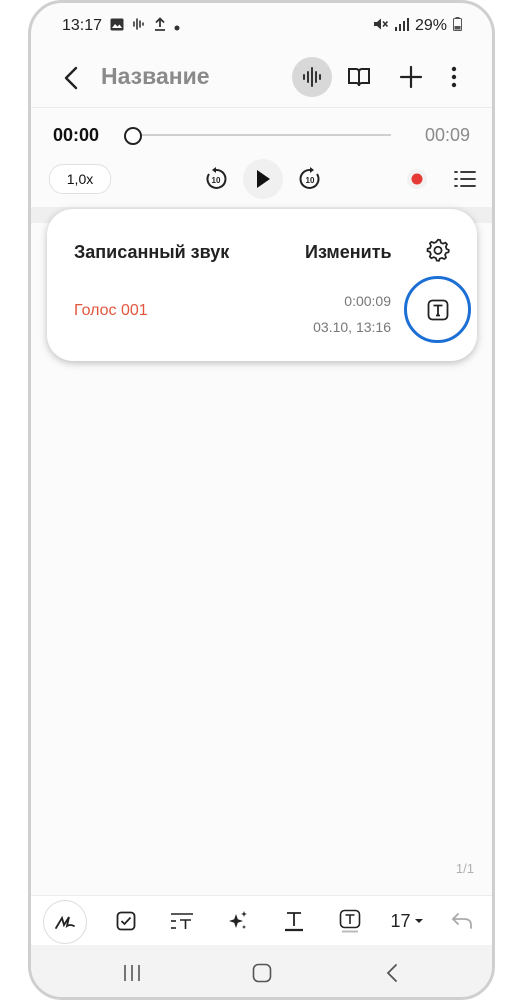  I want to click on system-back-button, so click(392, 973).